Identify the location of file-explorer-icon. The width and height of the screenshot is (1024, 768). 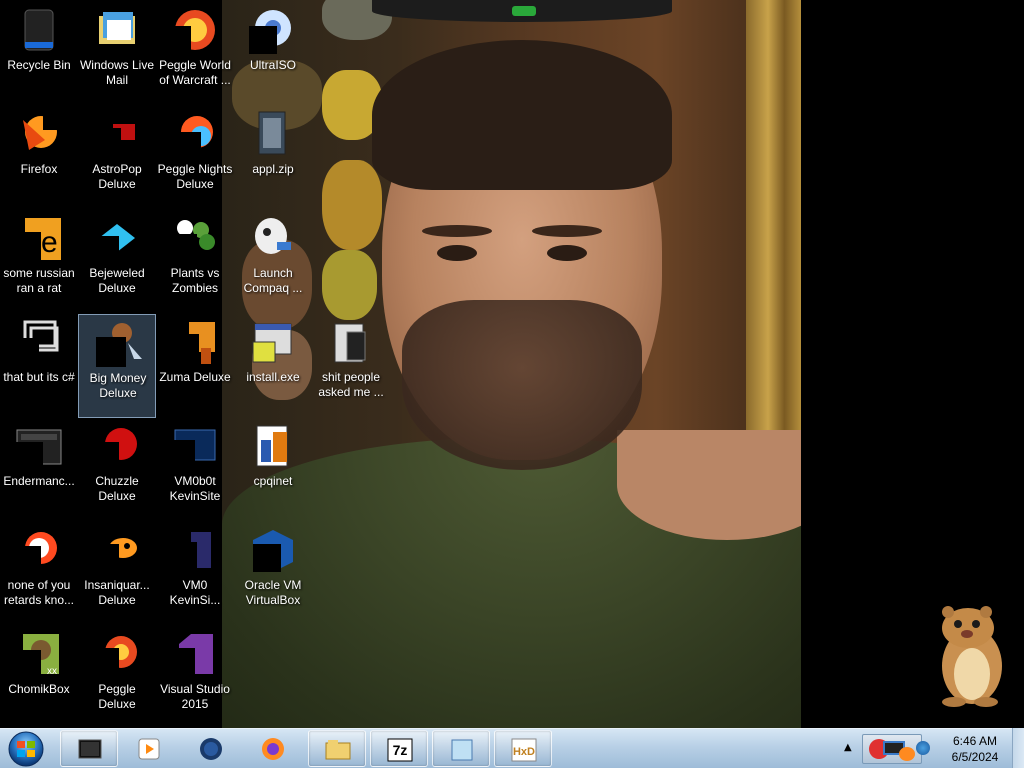
(338, 750).